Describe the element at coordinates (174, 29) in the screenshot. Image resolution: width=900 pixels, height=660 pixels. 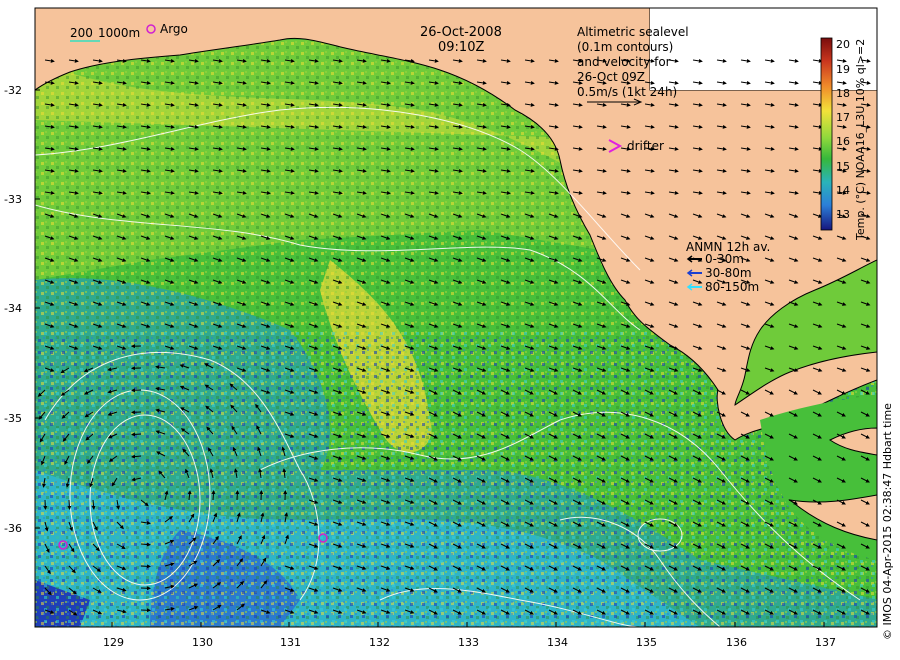
I see `argo-label: Argo` at that location.